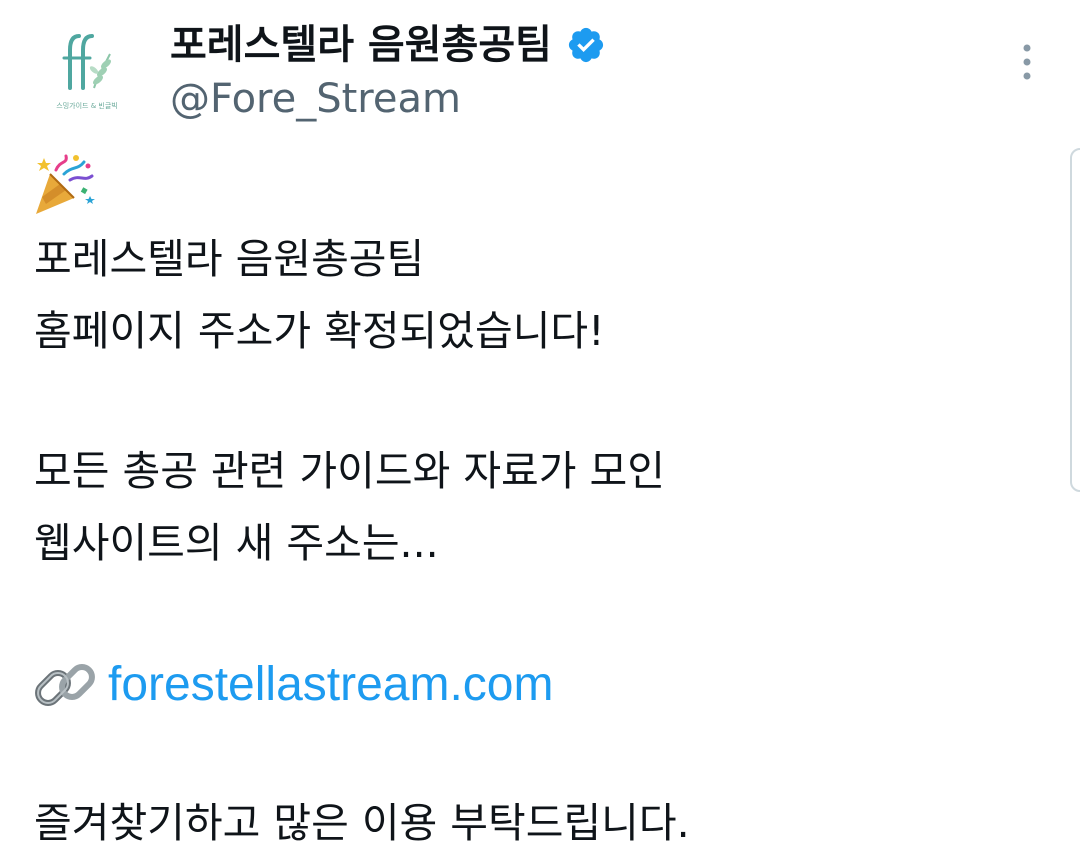 This screenshot has height=864, width=1080. I want to click on avatar: 스밍가이드 & 빈글빅, so click(87, 65).